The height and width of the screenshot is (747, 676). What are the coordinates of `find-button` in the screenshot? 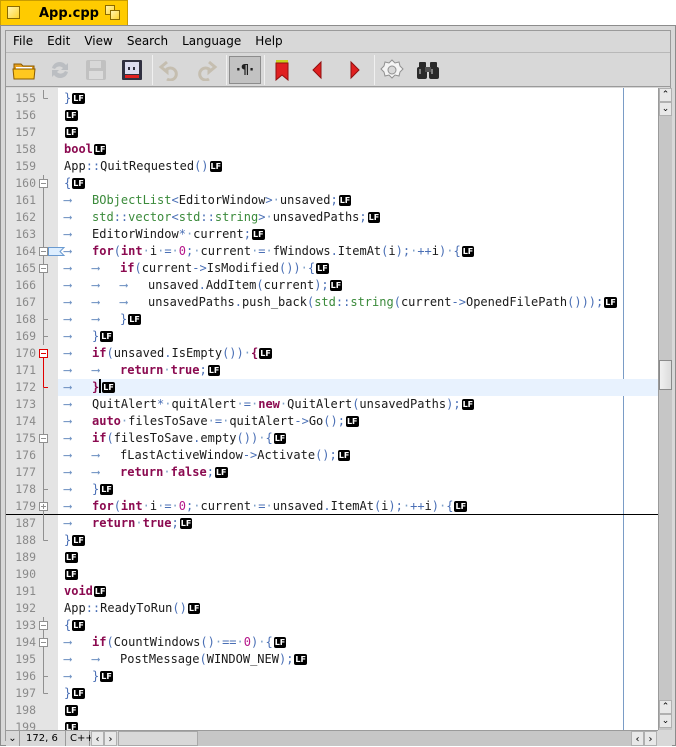 It's located at (428, 70).